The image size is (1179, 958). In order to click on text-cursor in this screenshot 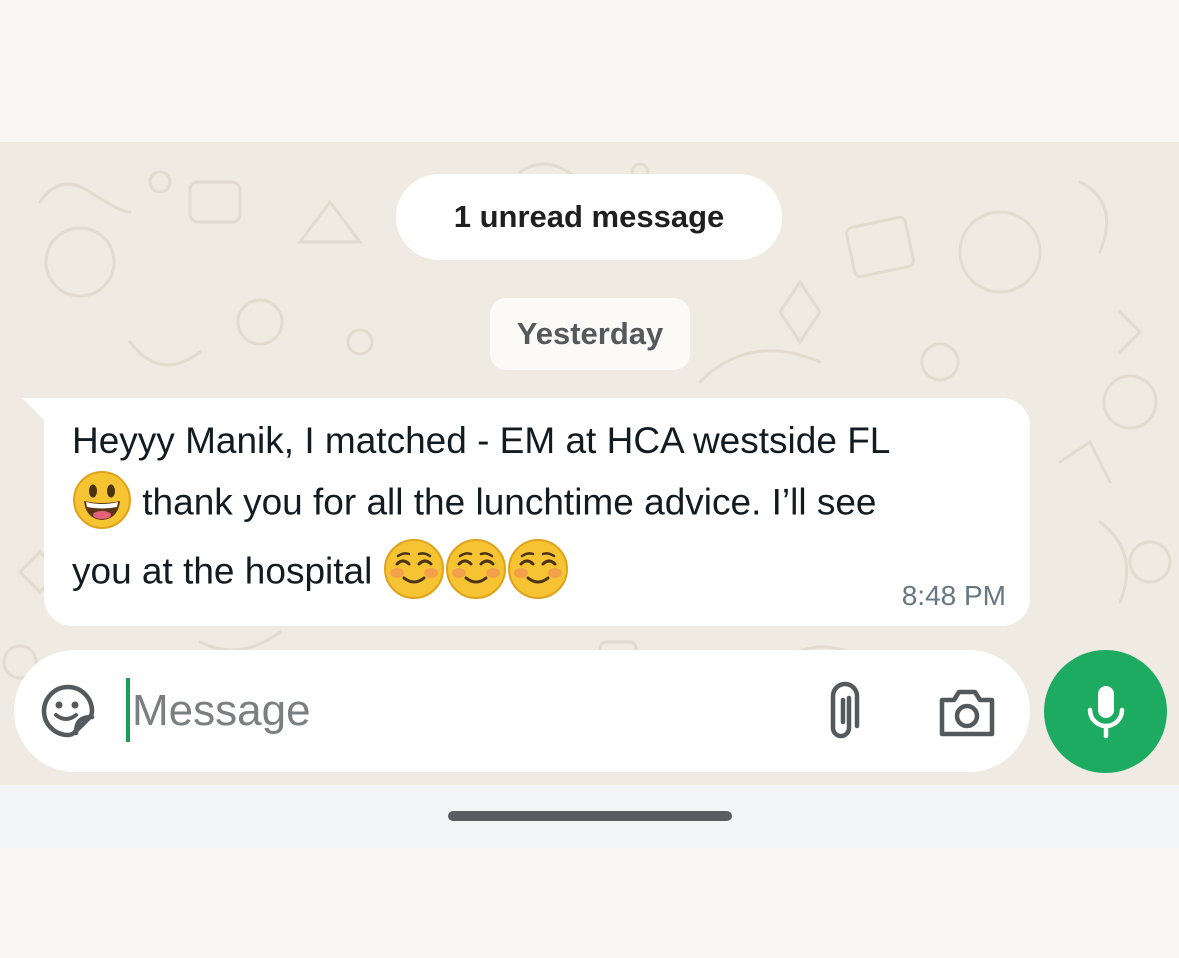, I will do `click(128, 710)`.